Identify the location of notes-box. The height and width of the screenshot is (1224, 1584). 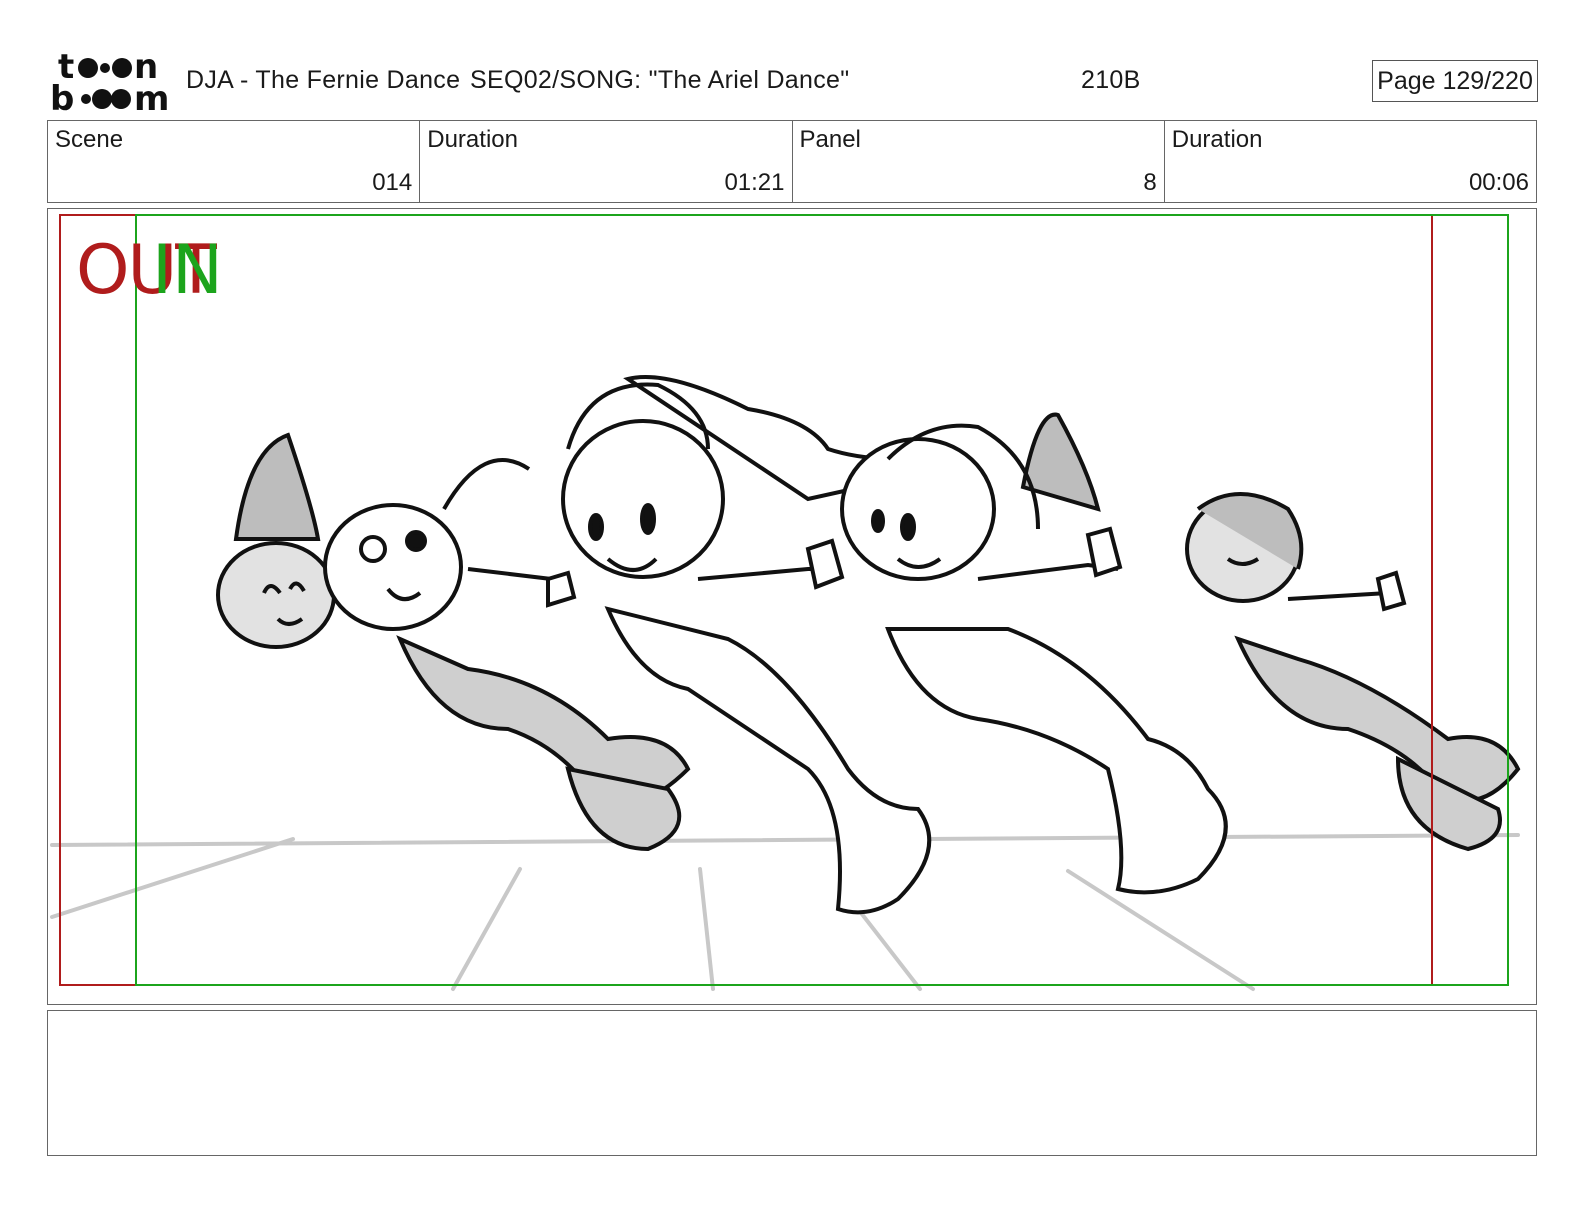
(792, 1083).